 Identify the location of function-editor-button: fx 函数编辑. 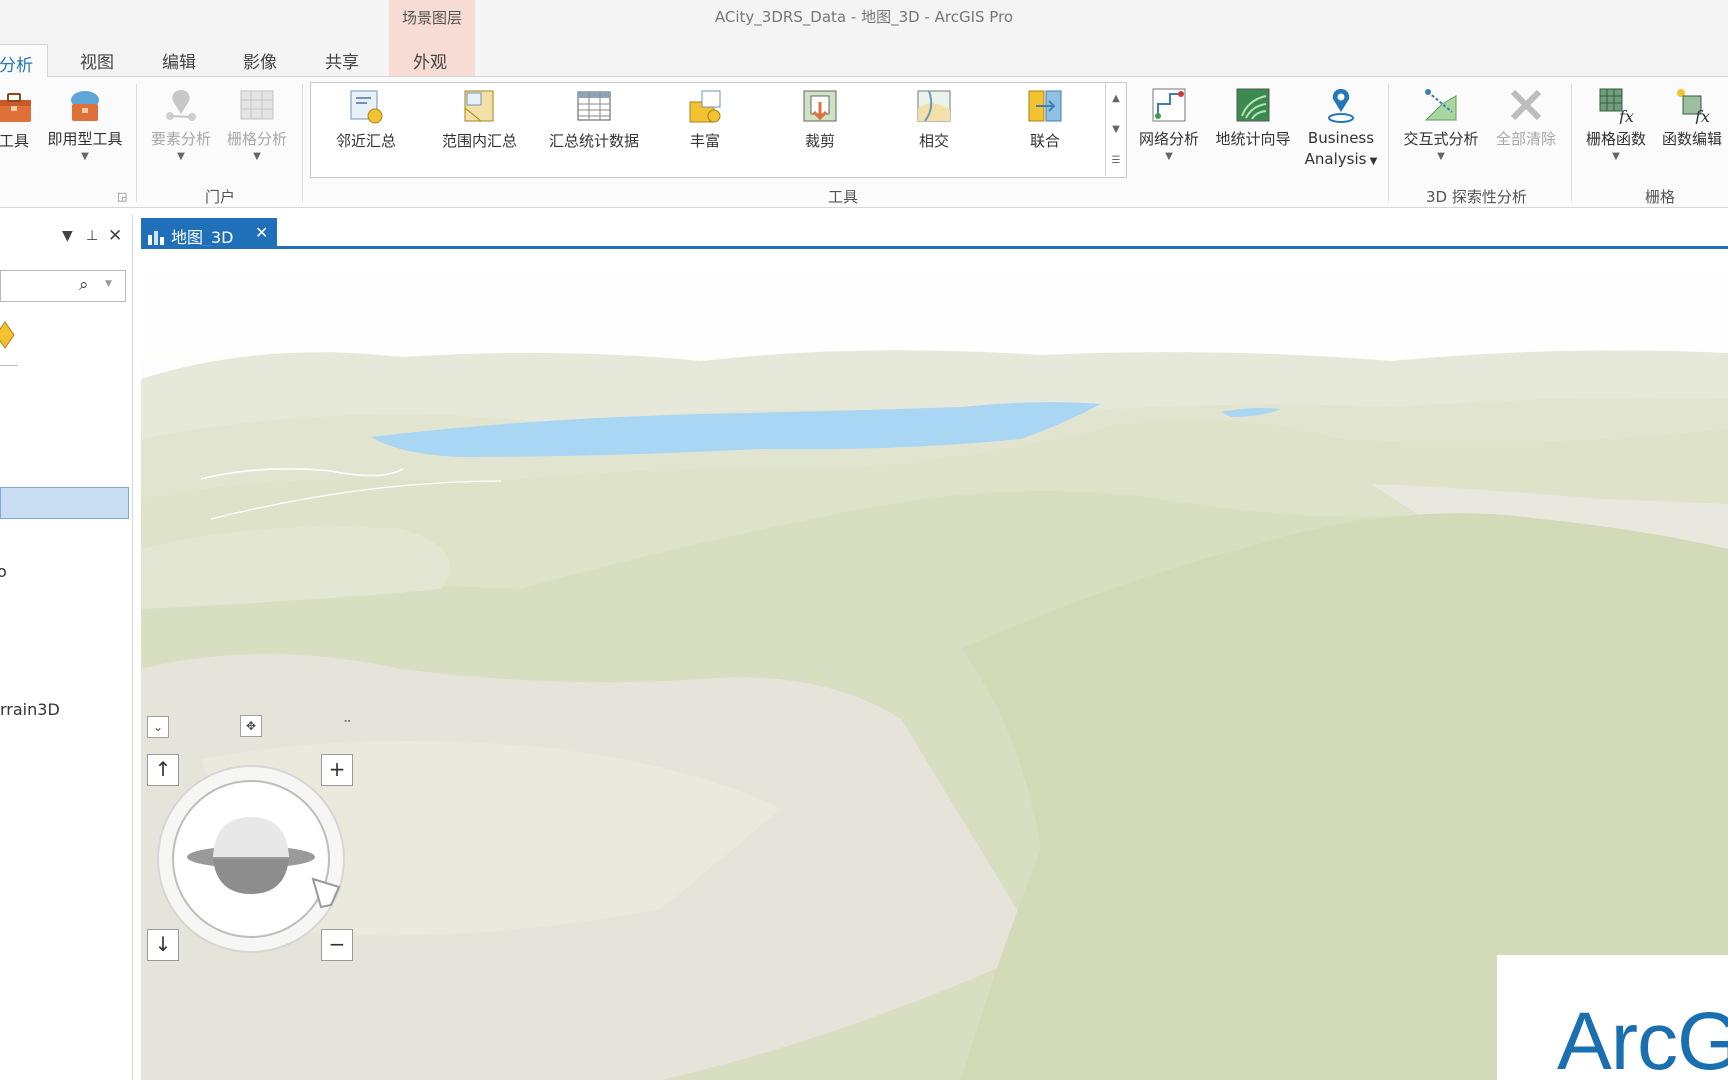
(1692, 117).